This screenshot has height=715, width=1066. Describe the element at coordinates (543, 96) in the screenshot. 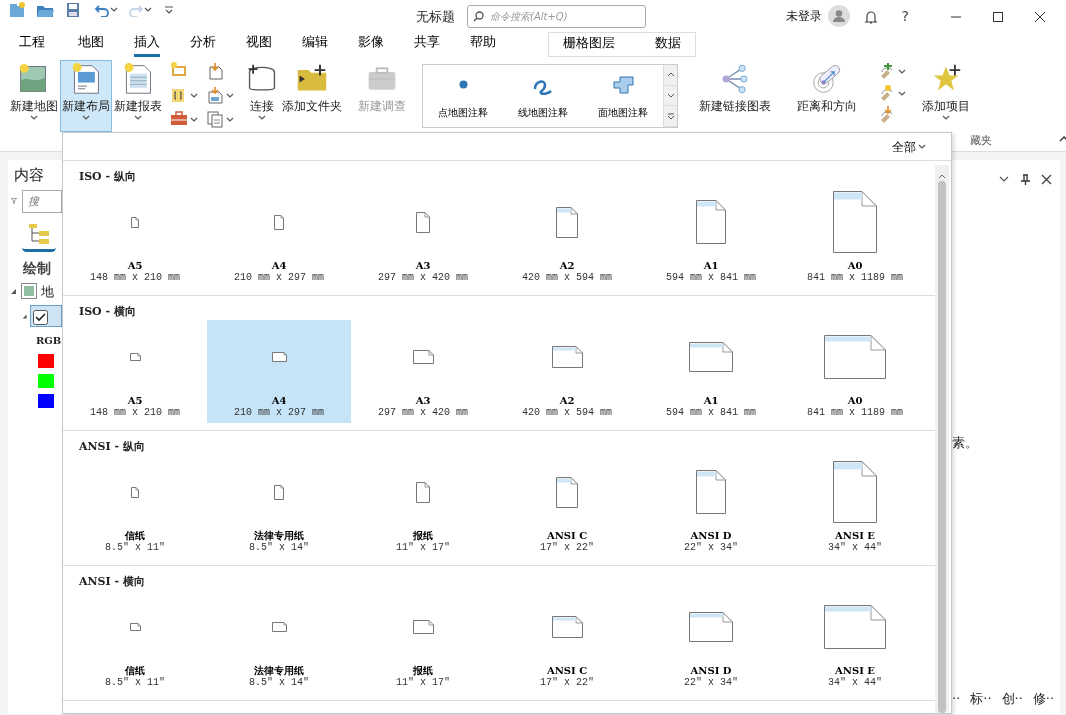

I see `gallery-item: 线地图注释` at that location.